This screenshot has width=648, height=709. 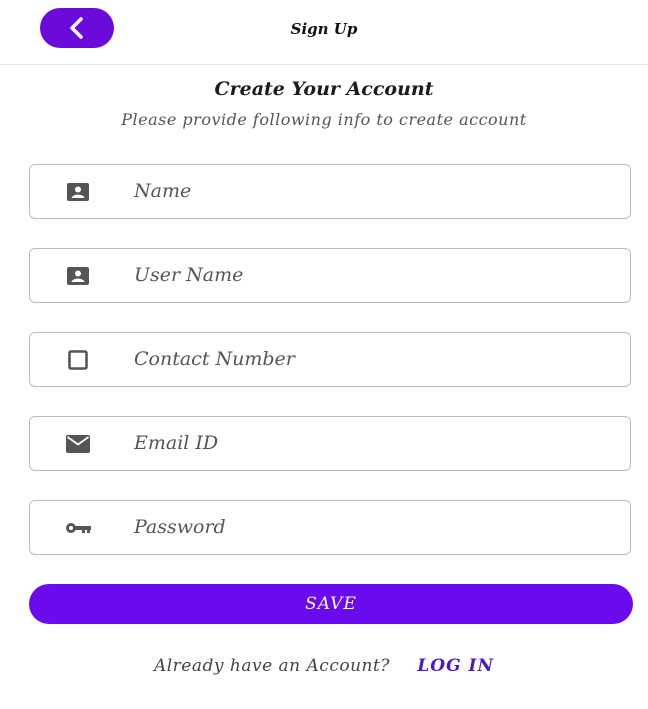 I want to click on username-input, so click(x=369, y=275).